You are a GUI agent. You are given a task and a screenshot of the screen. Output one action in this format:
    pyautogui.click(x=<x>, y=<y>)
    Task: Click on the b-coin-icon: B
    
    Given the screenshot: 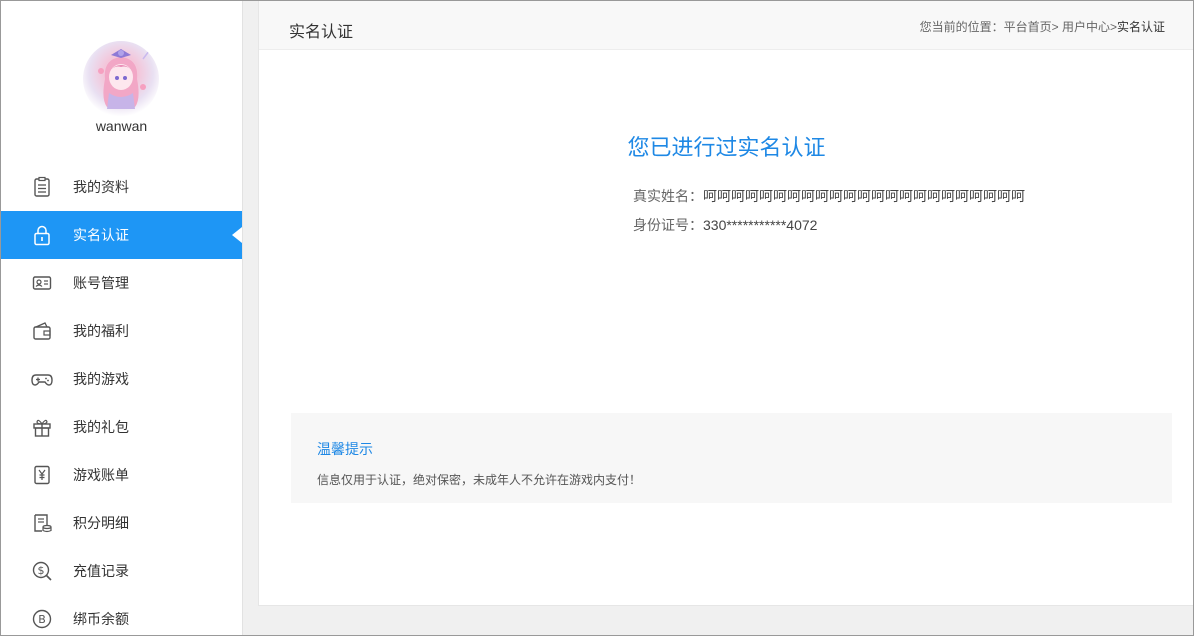 What is the action you would take?
    pyautogui.click(x=42, y=619)
    